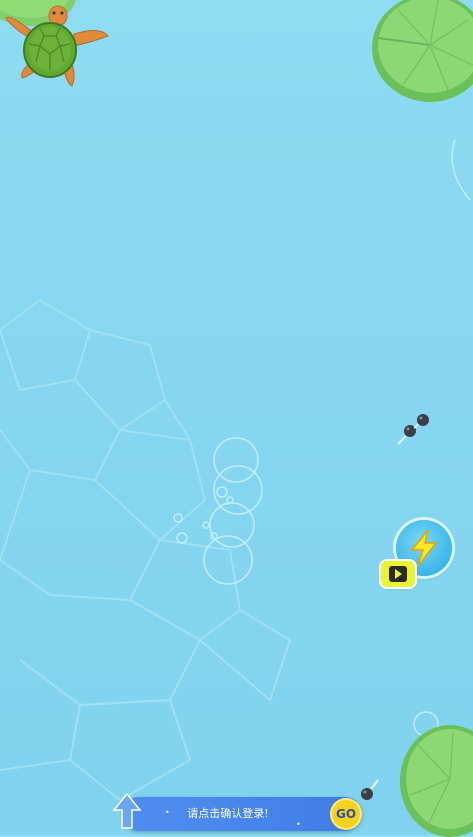 The width and height of the screenshot is (473, 837). I want to click on watch-video-button, so click(398, 574).